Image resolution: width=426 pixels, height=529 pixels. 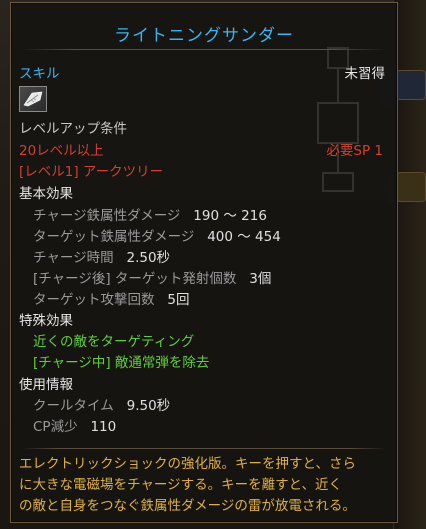 I want to click on stat-label: ターゲット鉄属性ダメージ, so click(x=114, y=237).